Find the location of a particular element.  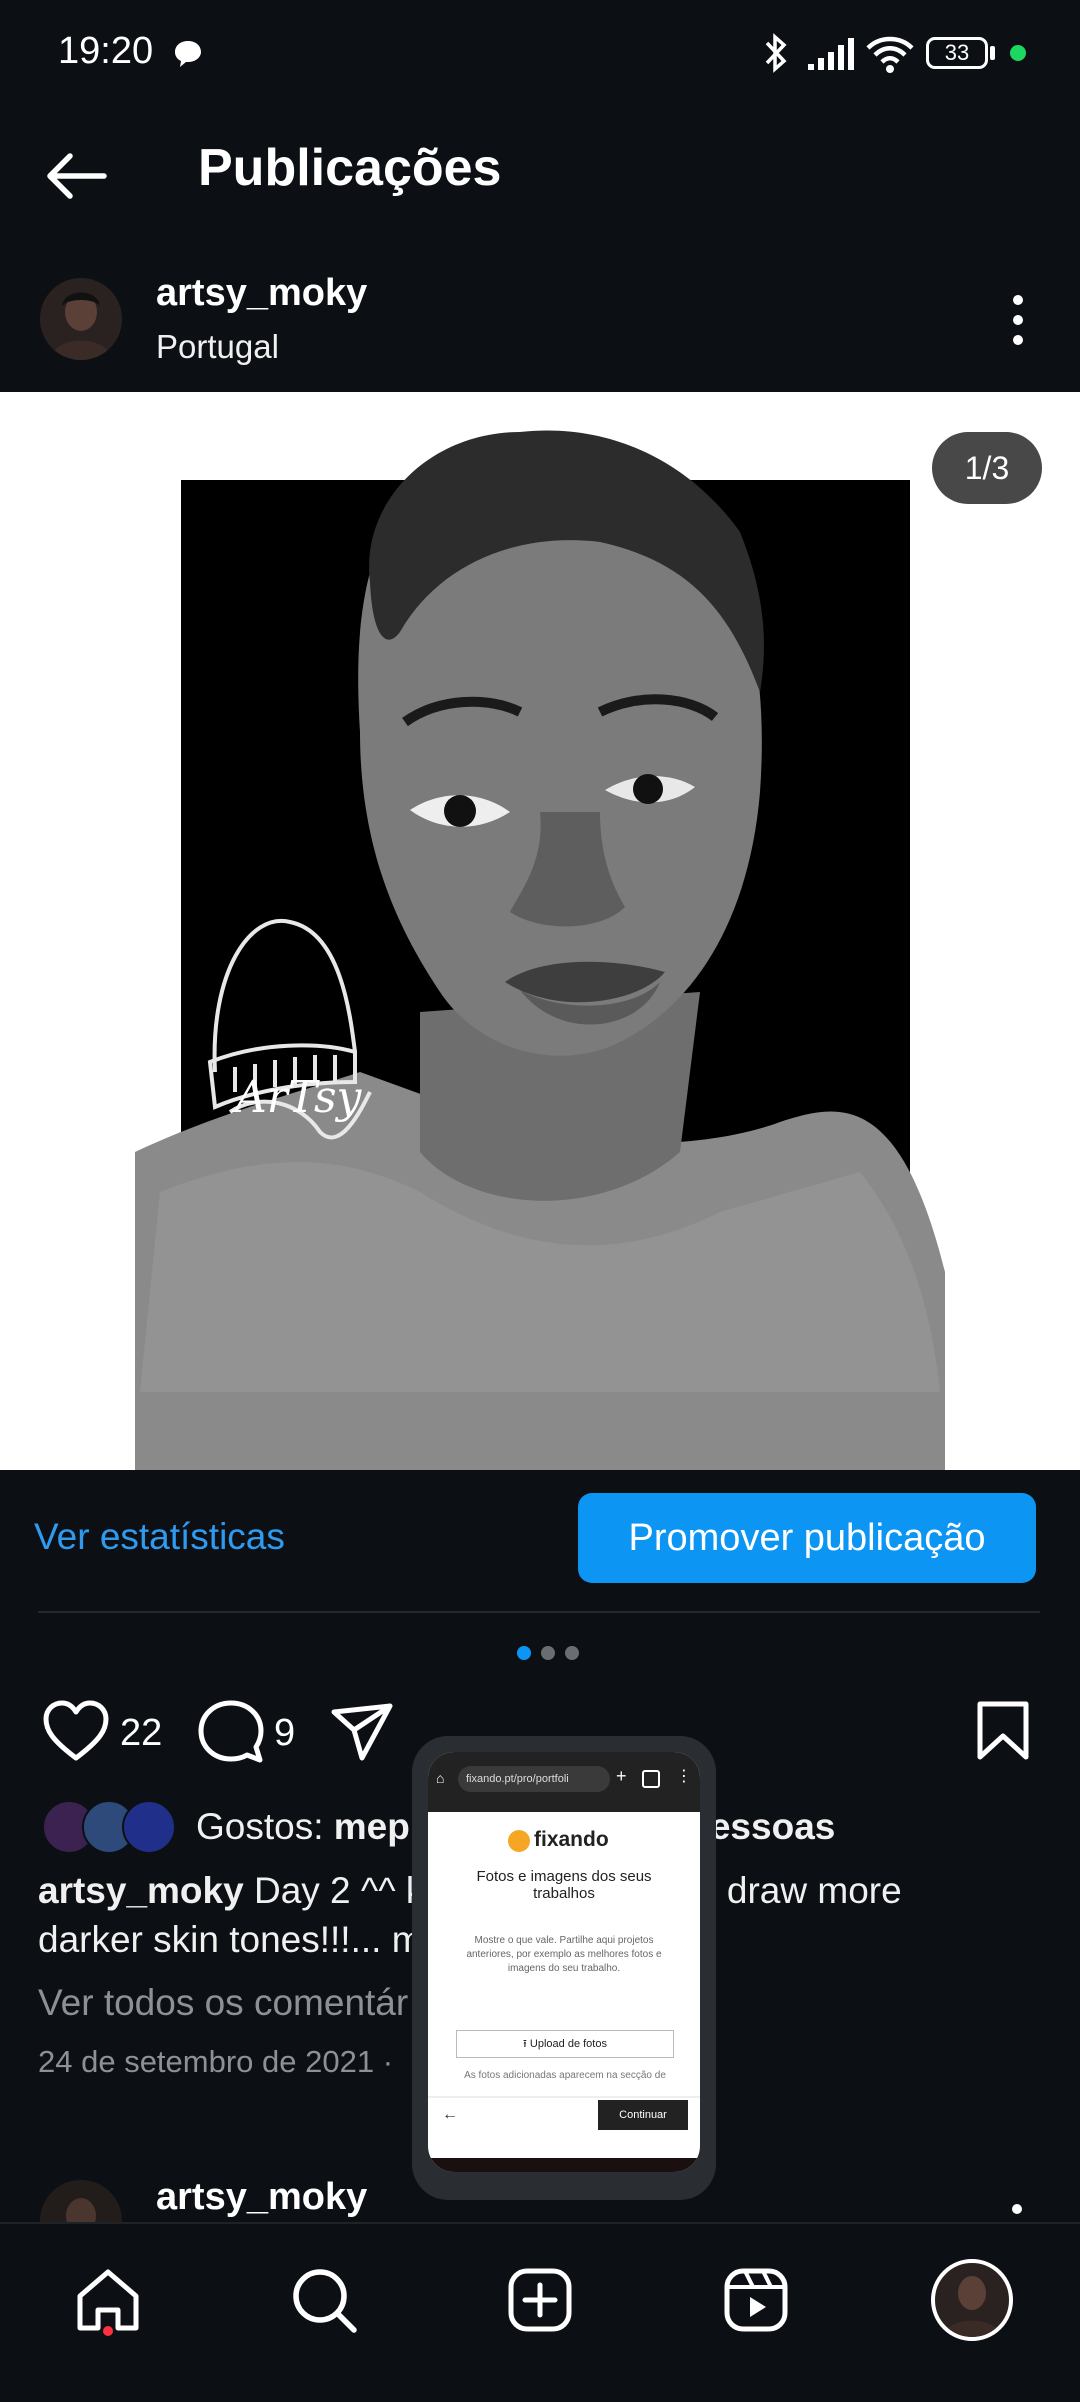

liked-by-user: mep is located at coordinates (372, 1826).